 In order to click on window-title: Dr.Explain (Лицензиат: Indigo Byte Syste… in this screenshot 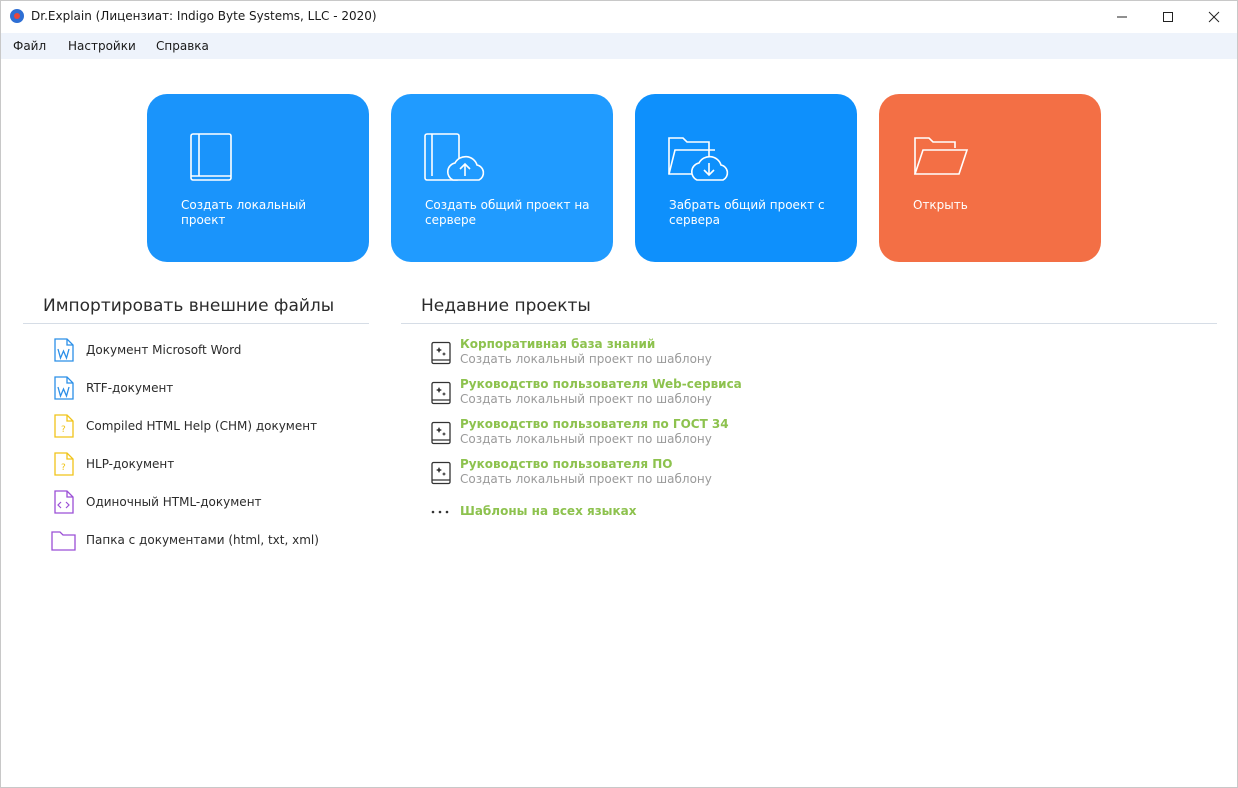, I will do `click(204, 16)`.